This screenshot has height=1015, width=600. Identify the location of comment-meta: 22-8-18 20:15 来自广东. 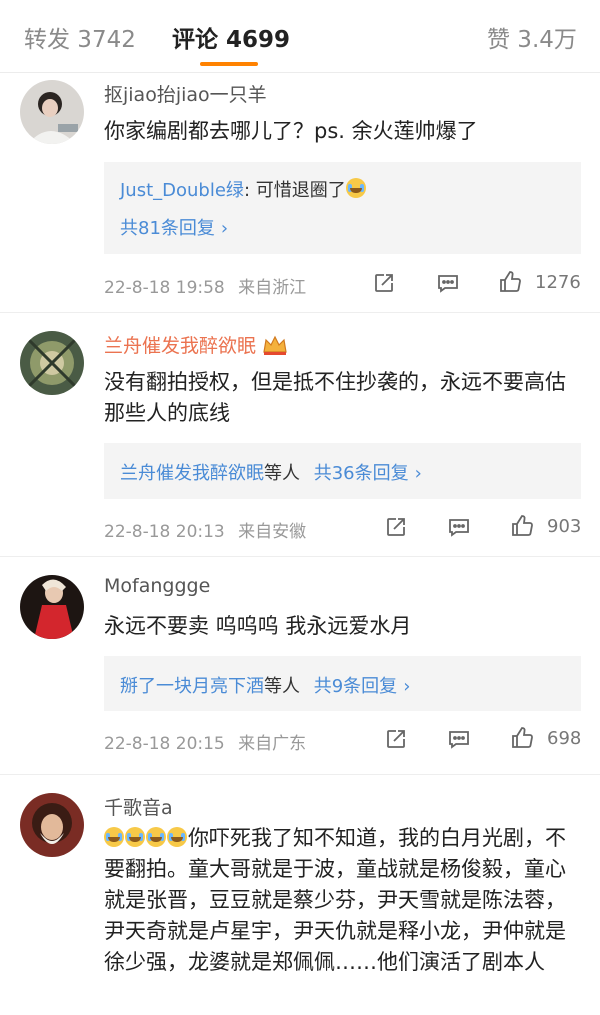
(205, 741).